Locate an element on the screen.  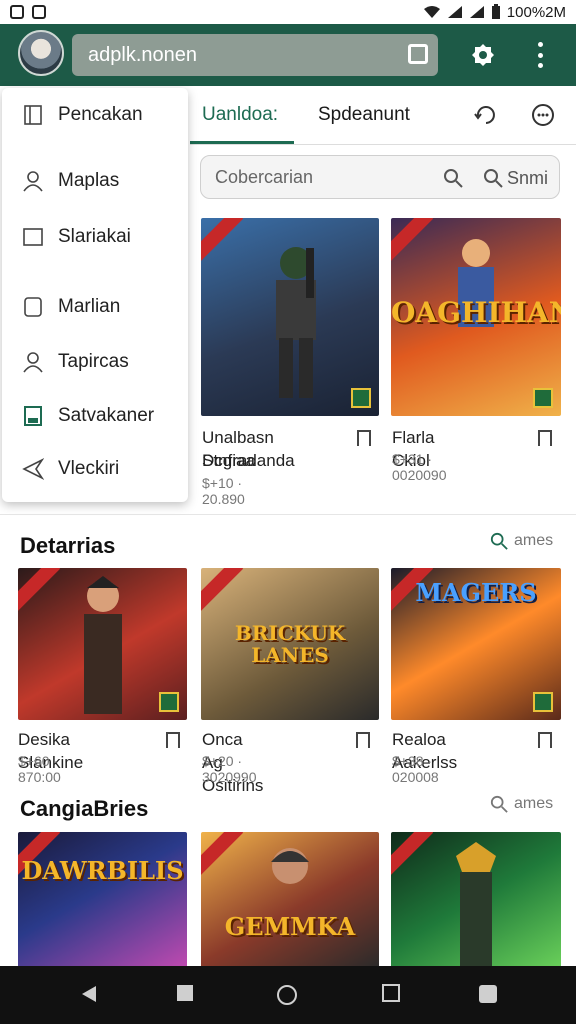
chat-icon is located at coordinates (543, 115).